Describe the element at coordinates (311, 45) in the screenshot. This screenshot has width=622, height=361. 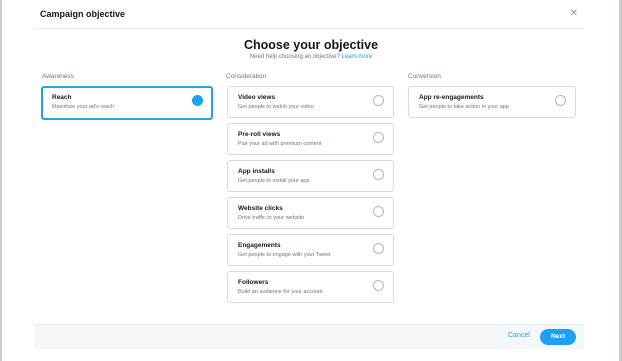
I see `page-title: Choose your objective` at that location.